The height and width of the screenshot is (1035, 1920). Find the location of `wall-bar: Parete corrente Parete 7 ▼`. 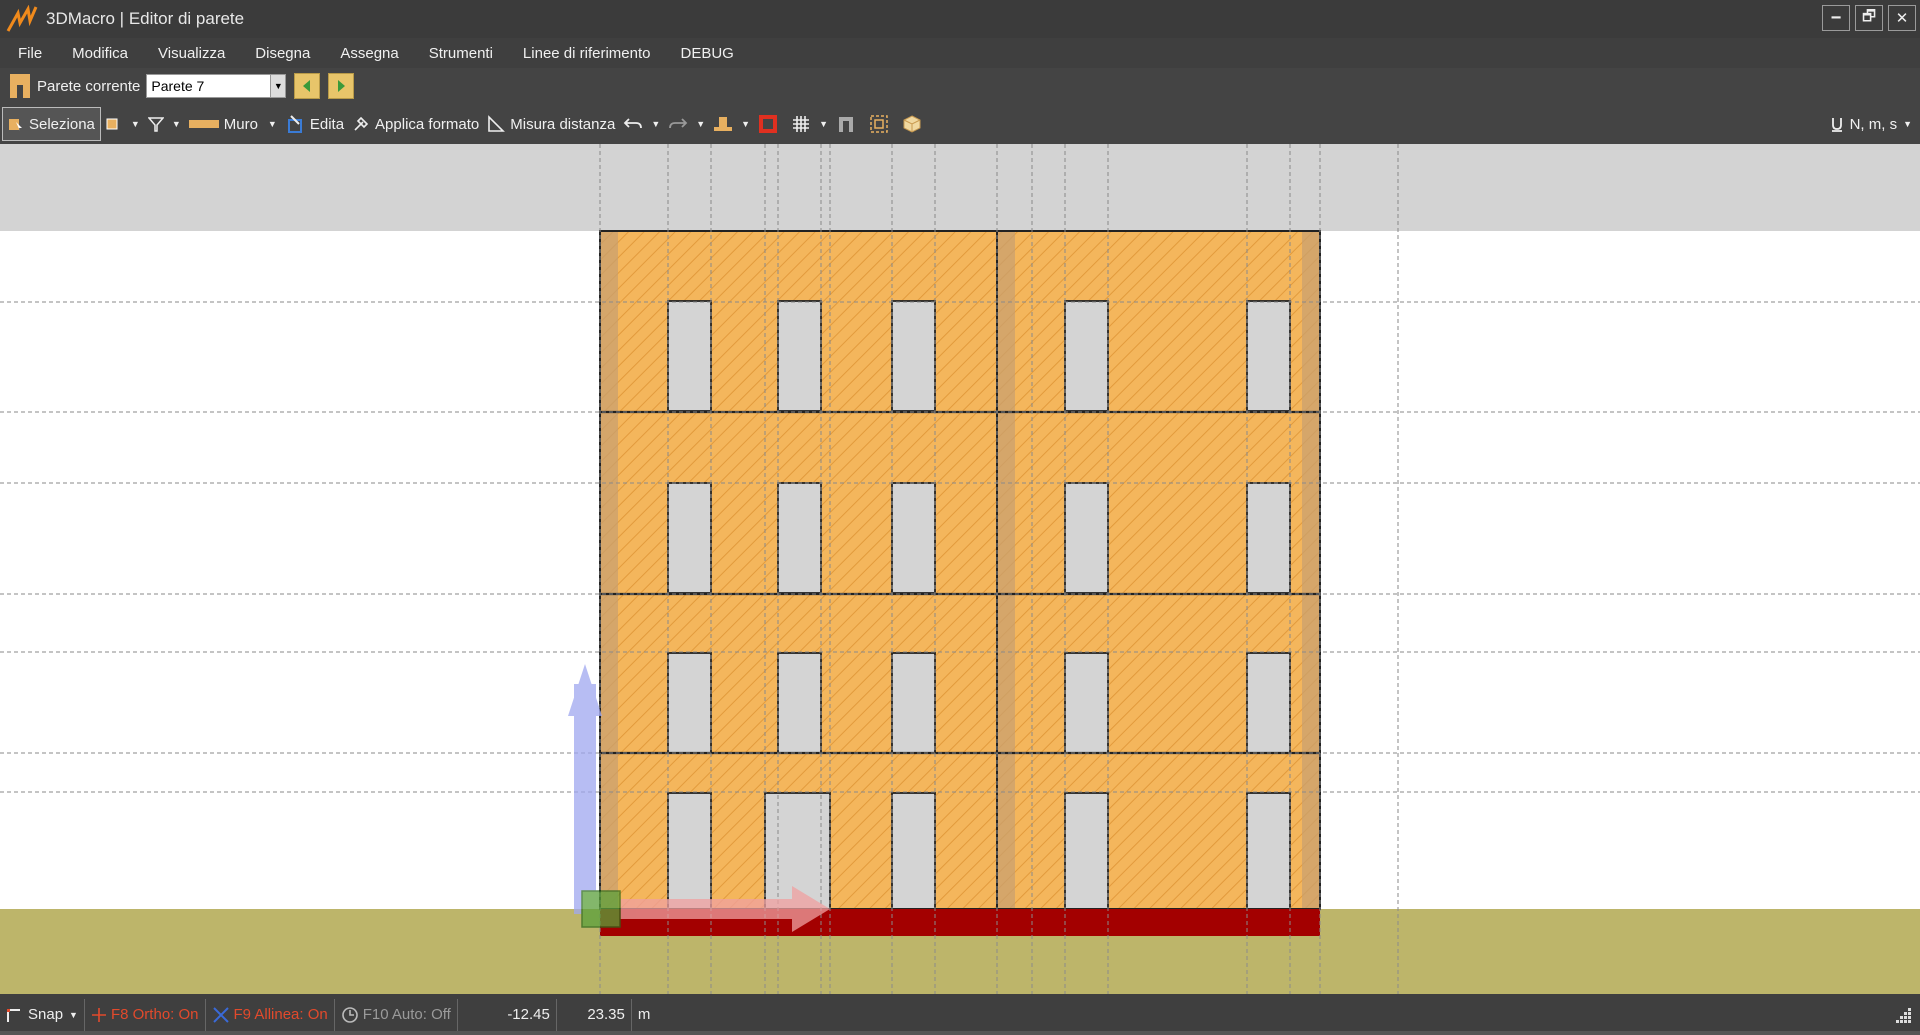

wall-bar: Parete corrente Parete 7 ▼ is located at coordinates (960, 86).